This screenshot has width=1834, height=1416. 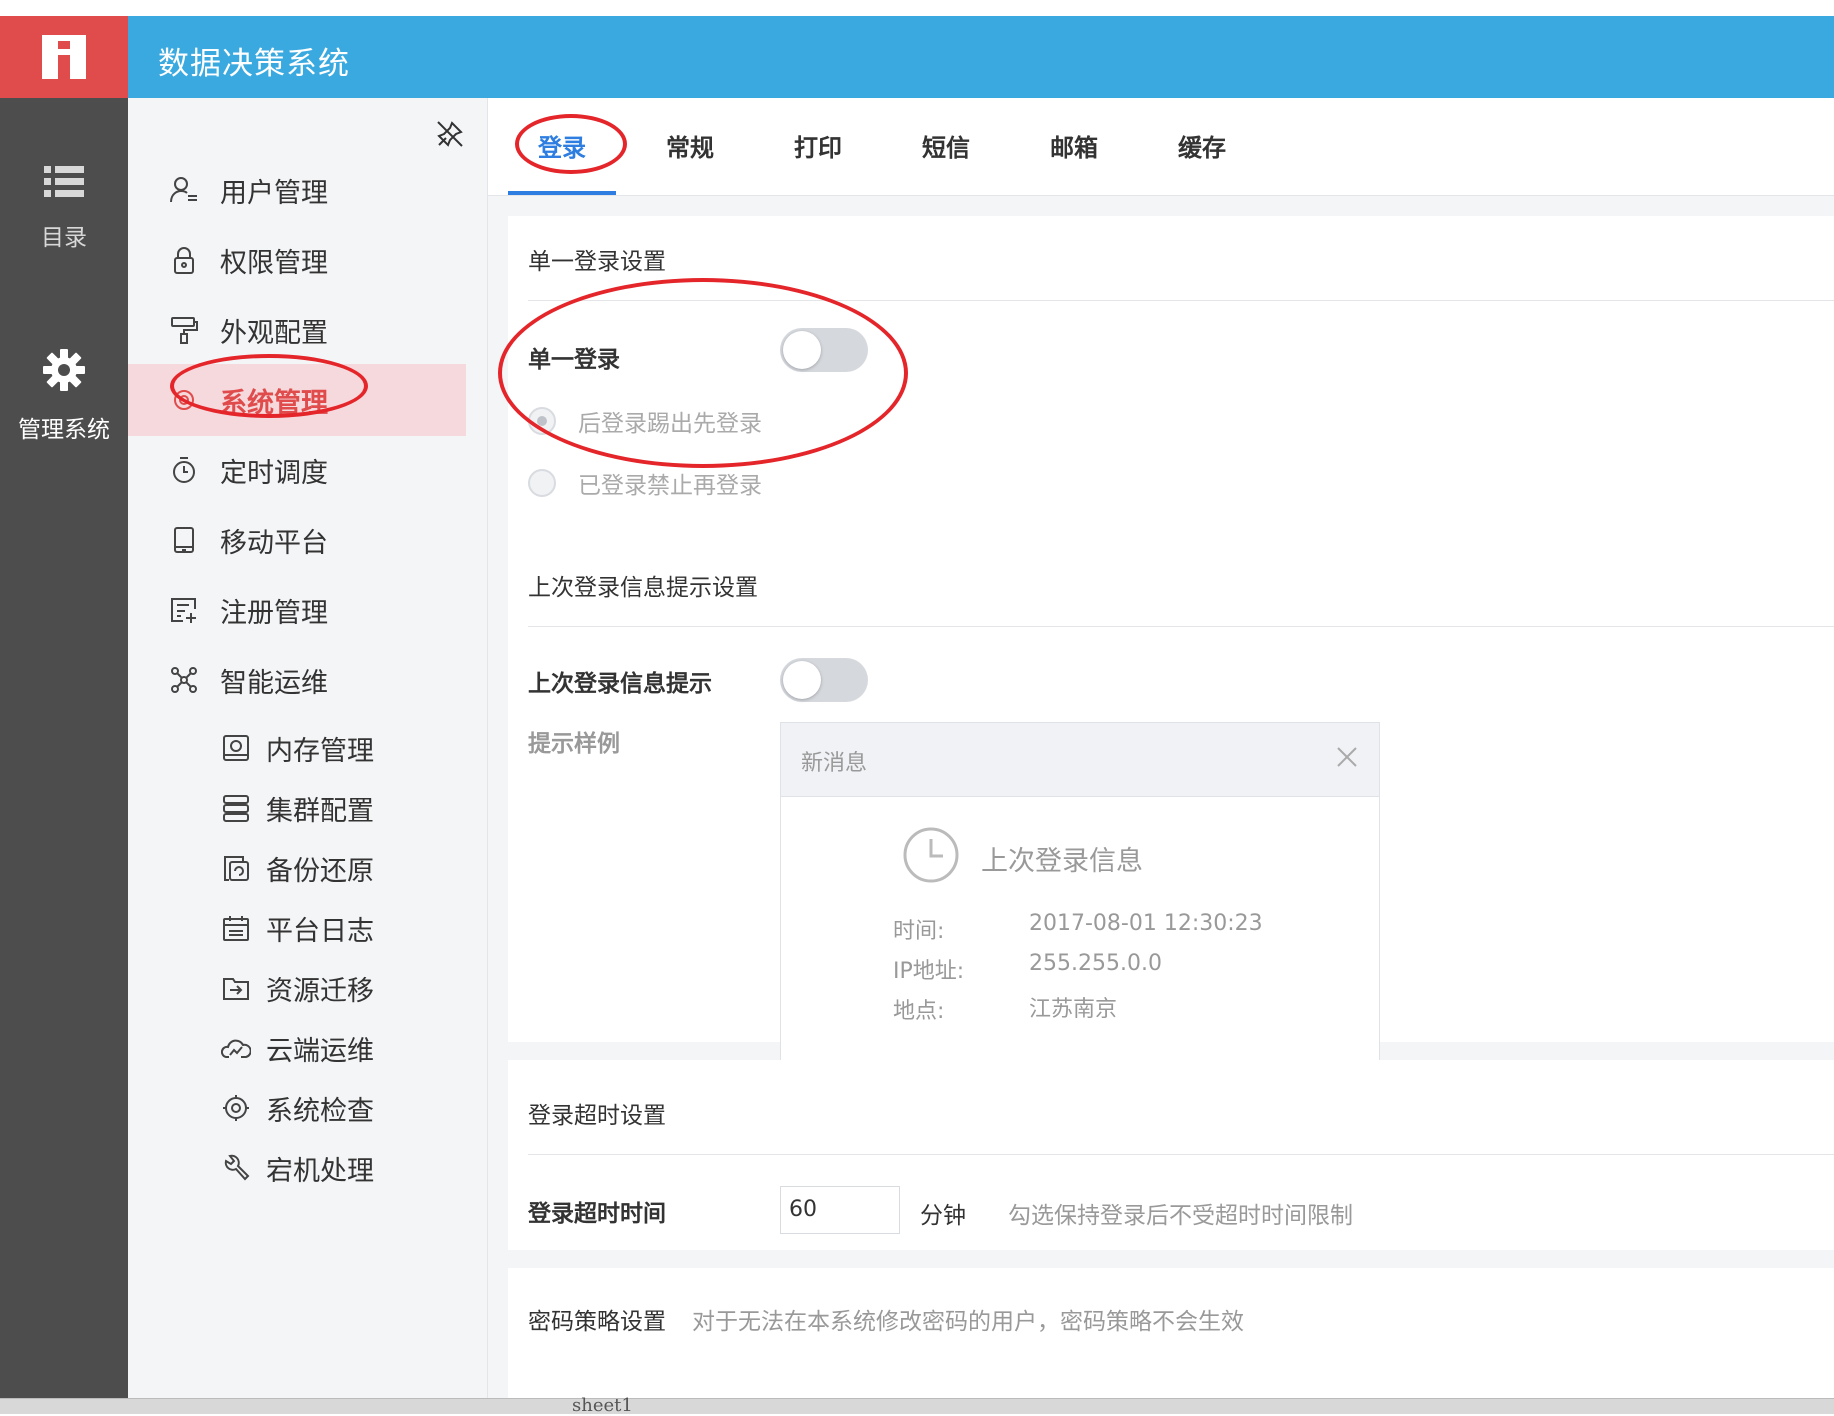 What do you see at coordinates (1146, 923) in the screenshot?
I see `info-value-time: 2017-08-01 12:30:23` at bounding box center [1146, 923].